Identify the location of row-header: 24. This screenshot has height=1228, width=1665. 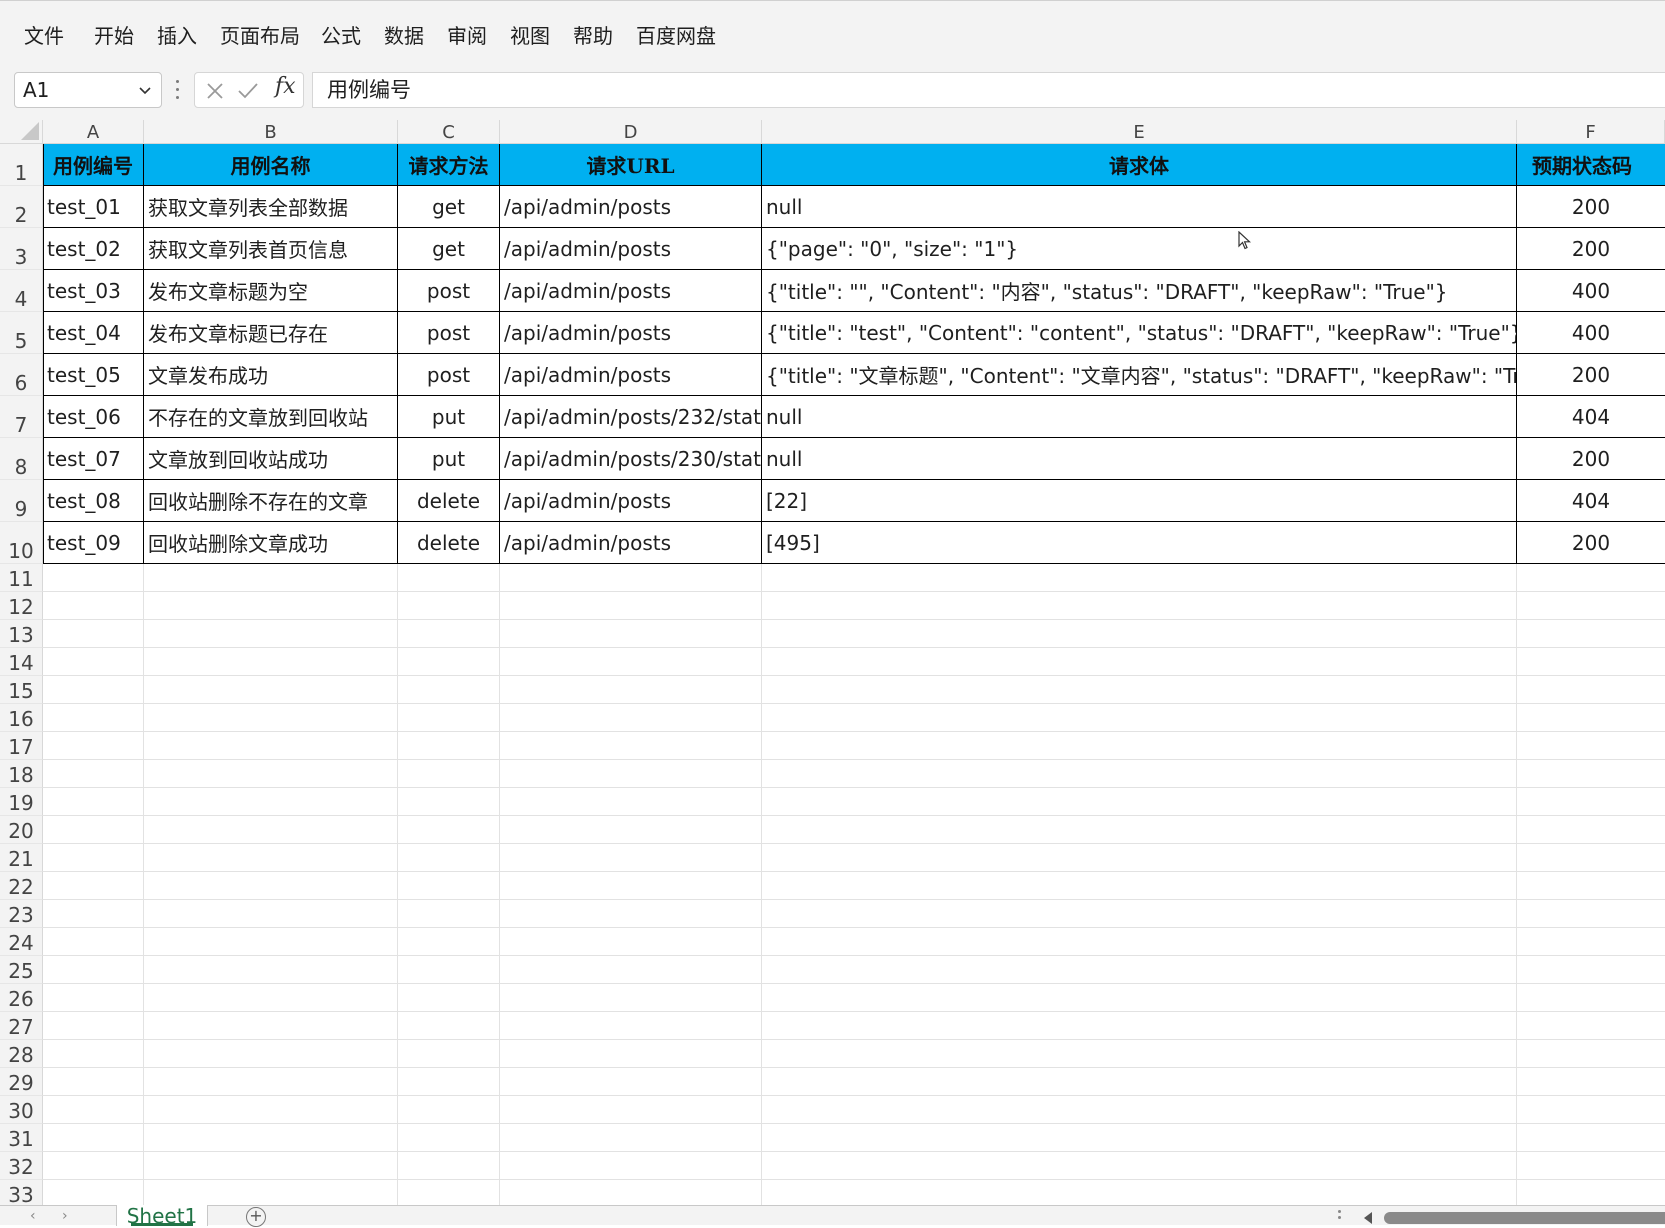
(21, 942).